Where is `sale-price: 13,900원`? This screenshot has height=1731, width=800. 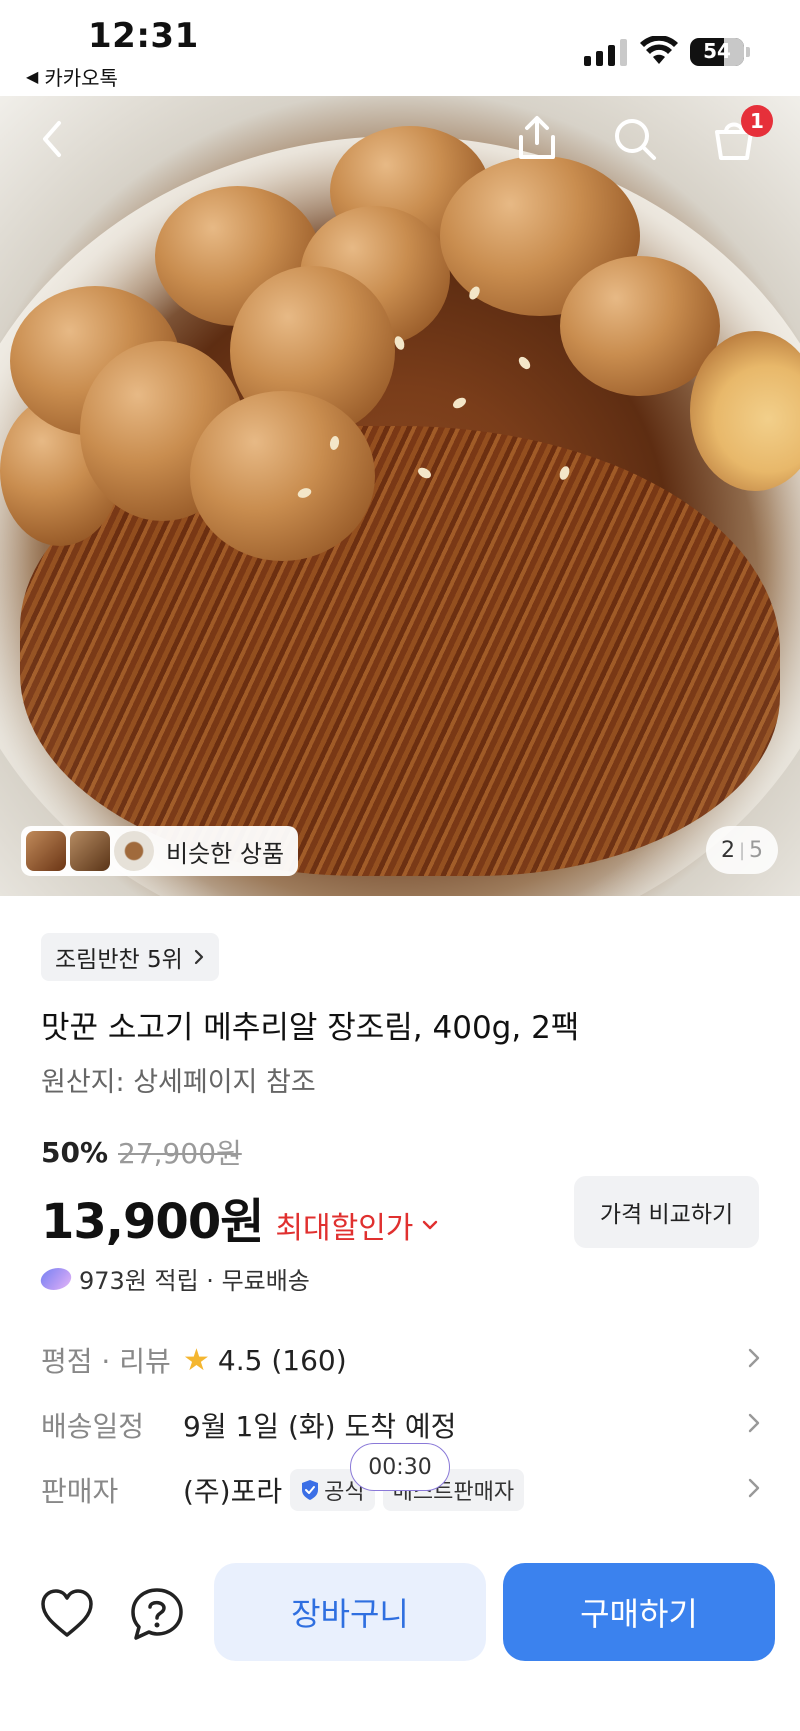
sale-price: 13,900원 is located at coordinates (152, 1222).